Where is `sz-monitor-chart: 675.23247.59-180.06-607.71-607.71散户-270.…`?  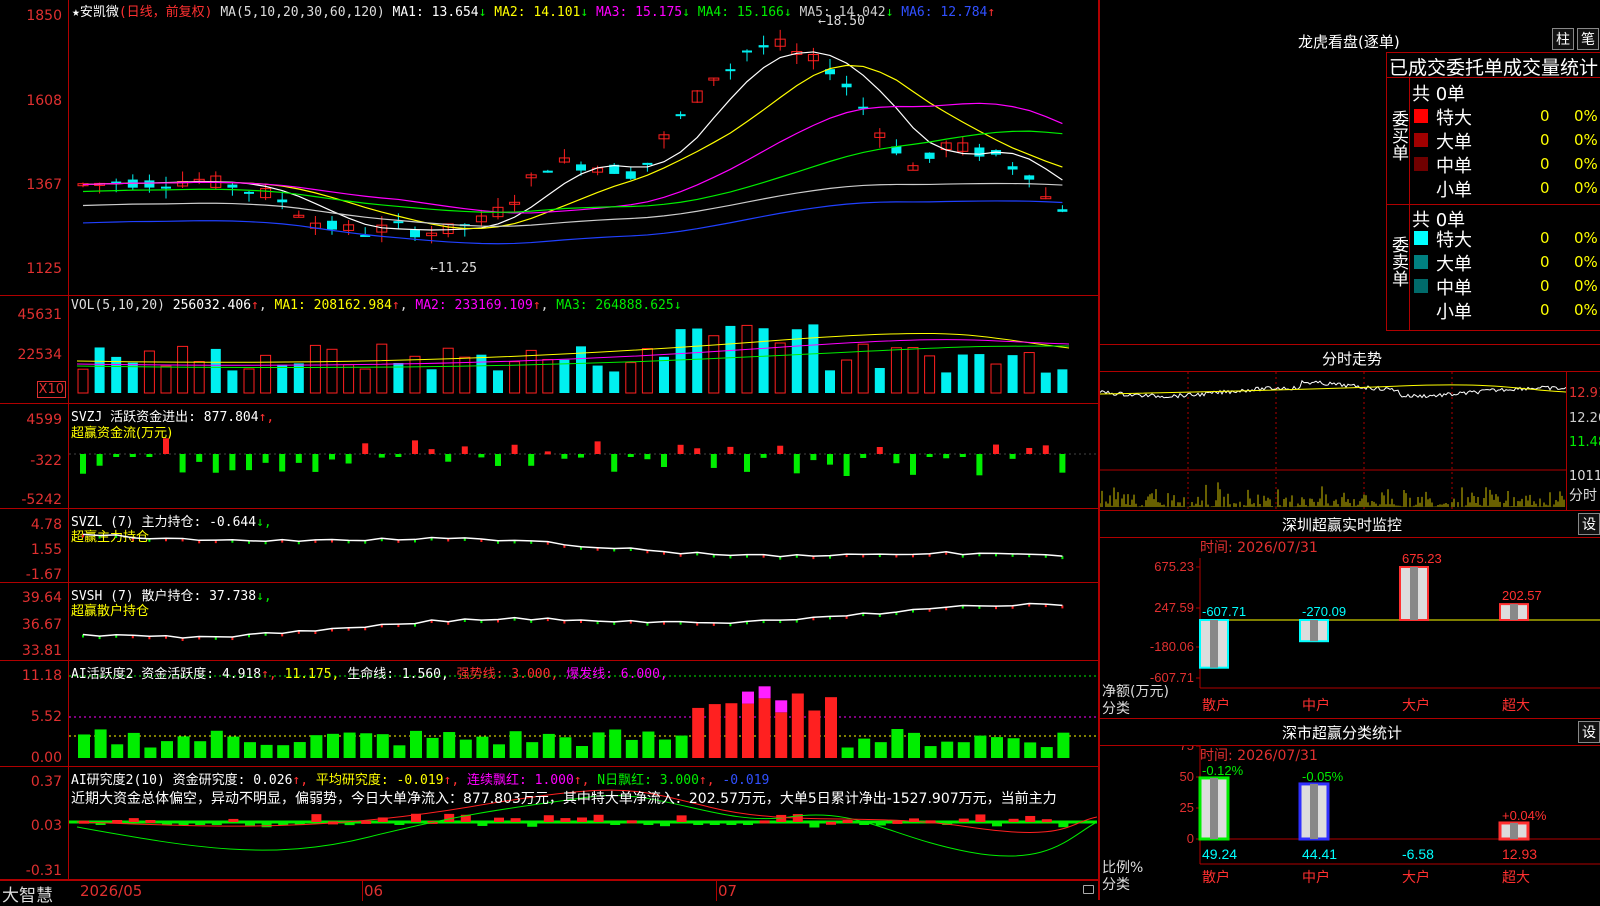
sz-monitor-chart: 675.23247.59-180.06-607.71-607.71散户-270.… is located at coordinates (1350, 628).